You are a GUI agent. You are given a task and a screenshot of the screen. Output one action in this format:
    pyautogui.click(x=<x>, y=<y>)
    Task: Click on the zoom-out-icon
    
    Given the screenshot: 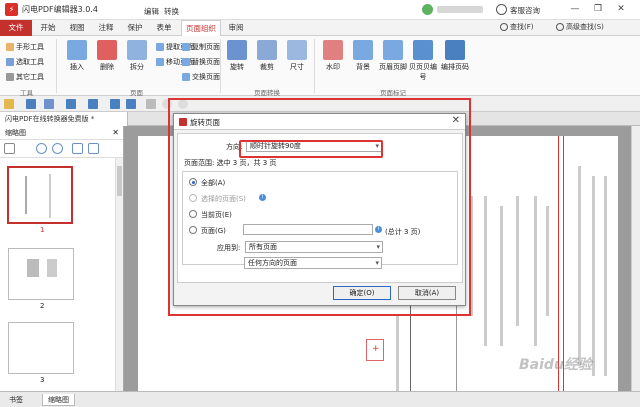 What is the action you would take?
    pyautogui.click(x=57, y=148)
    